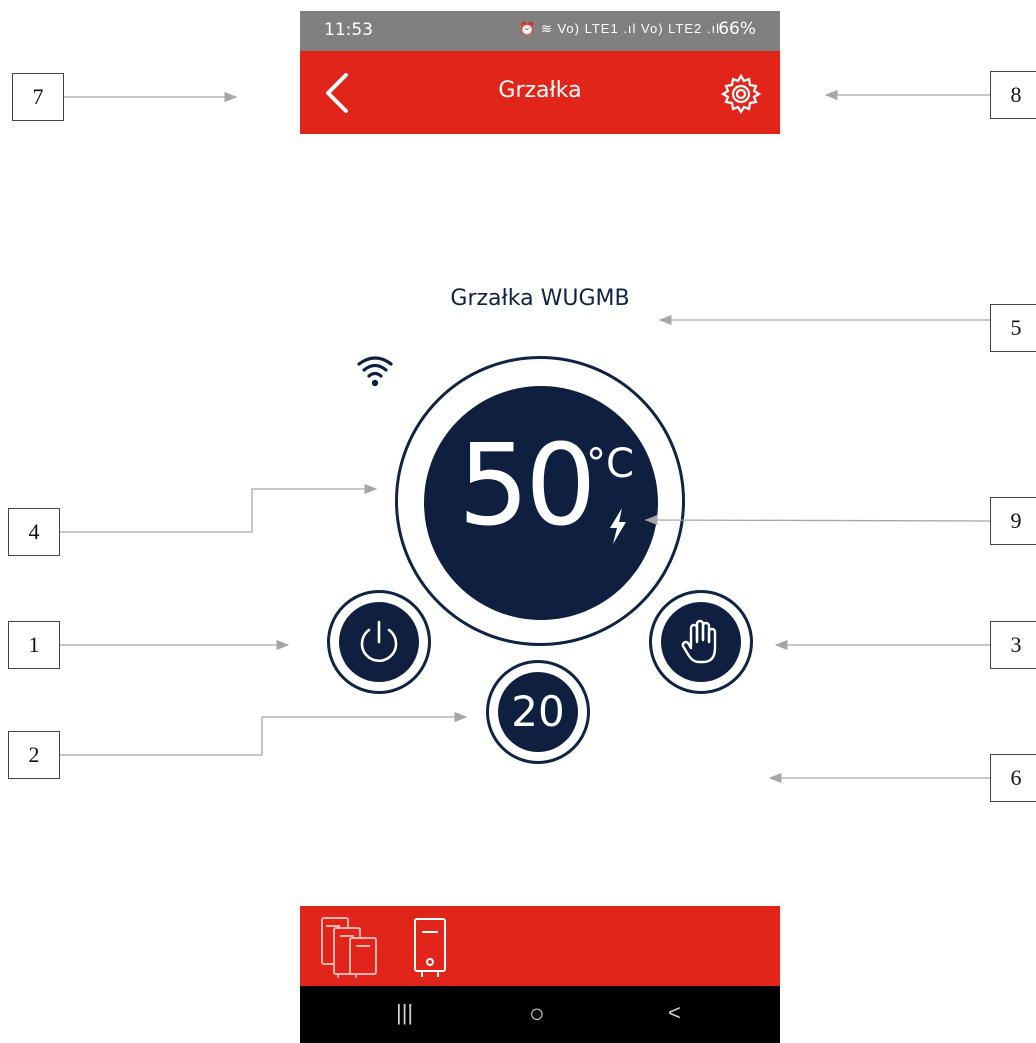 This screenshot has height=1043, width=1036. Describe the element at coordinates (34, 755) in the screenshot. I see `callout-box: 2` at that location.